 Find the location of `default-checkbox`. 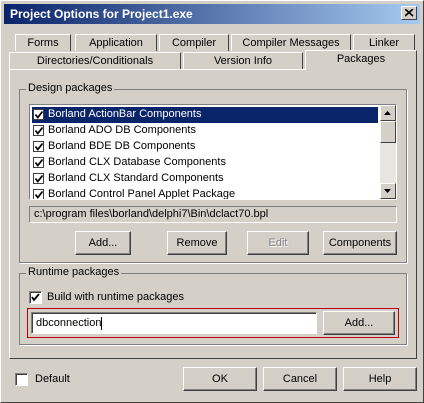

default-checkbox is located at coordinates (21, 379).